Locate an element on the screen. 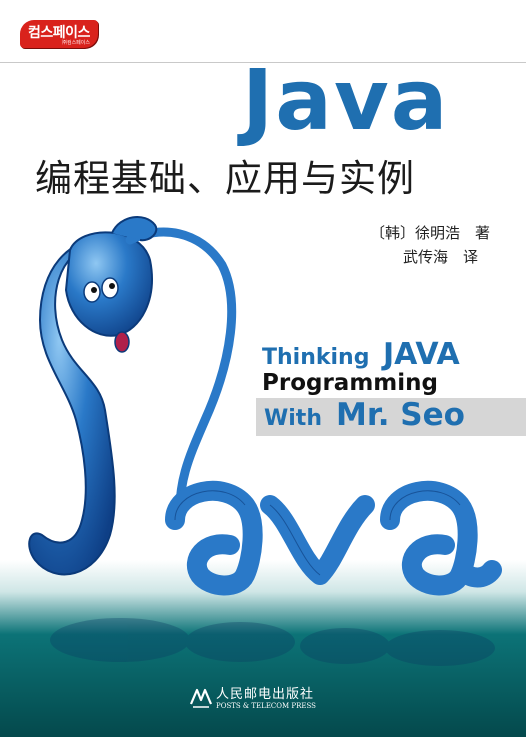  subtitle-with: With is located at coordinates (293, 418).